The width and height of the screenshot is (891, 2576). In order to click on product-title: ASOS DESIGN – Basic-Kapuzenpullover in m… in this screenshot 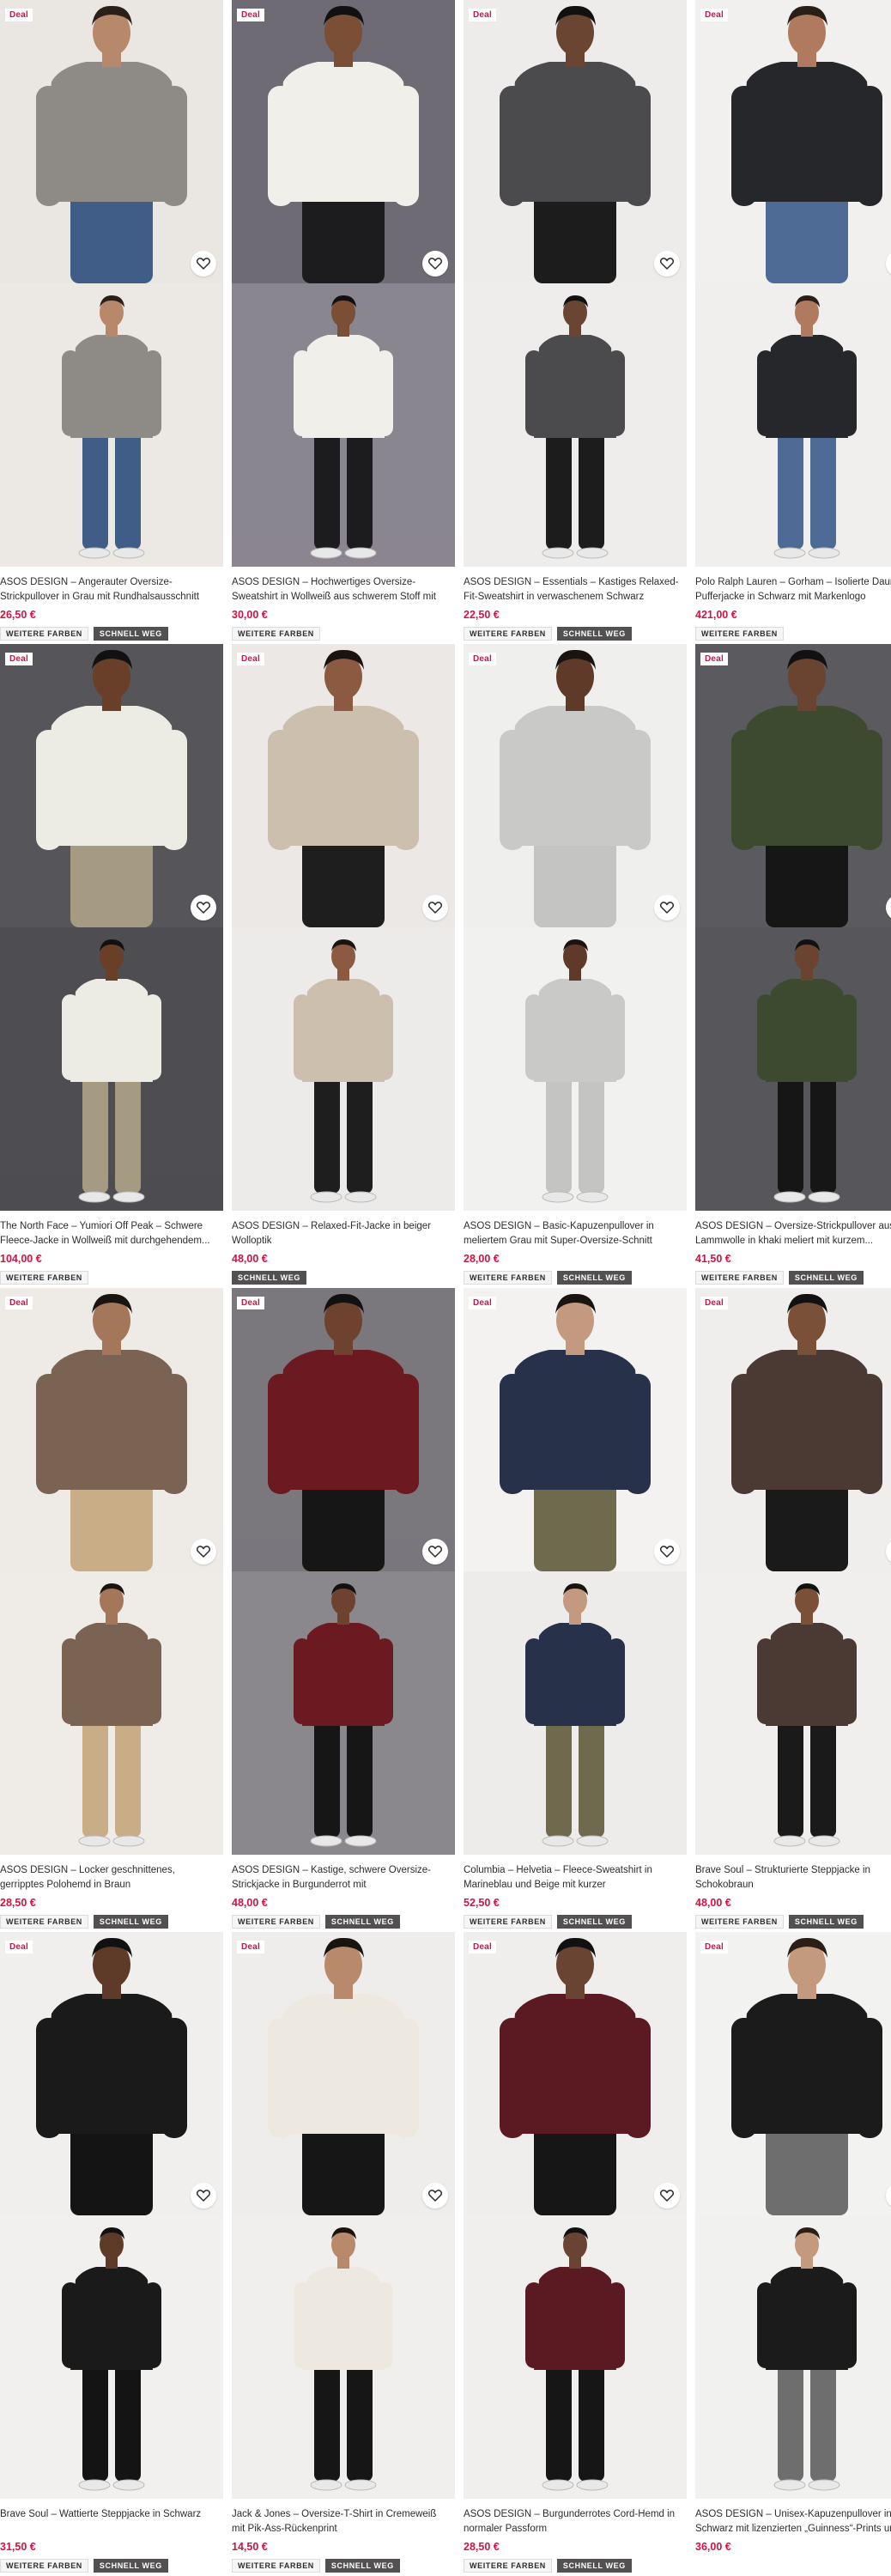, I will do `click(573, 1234)`.